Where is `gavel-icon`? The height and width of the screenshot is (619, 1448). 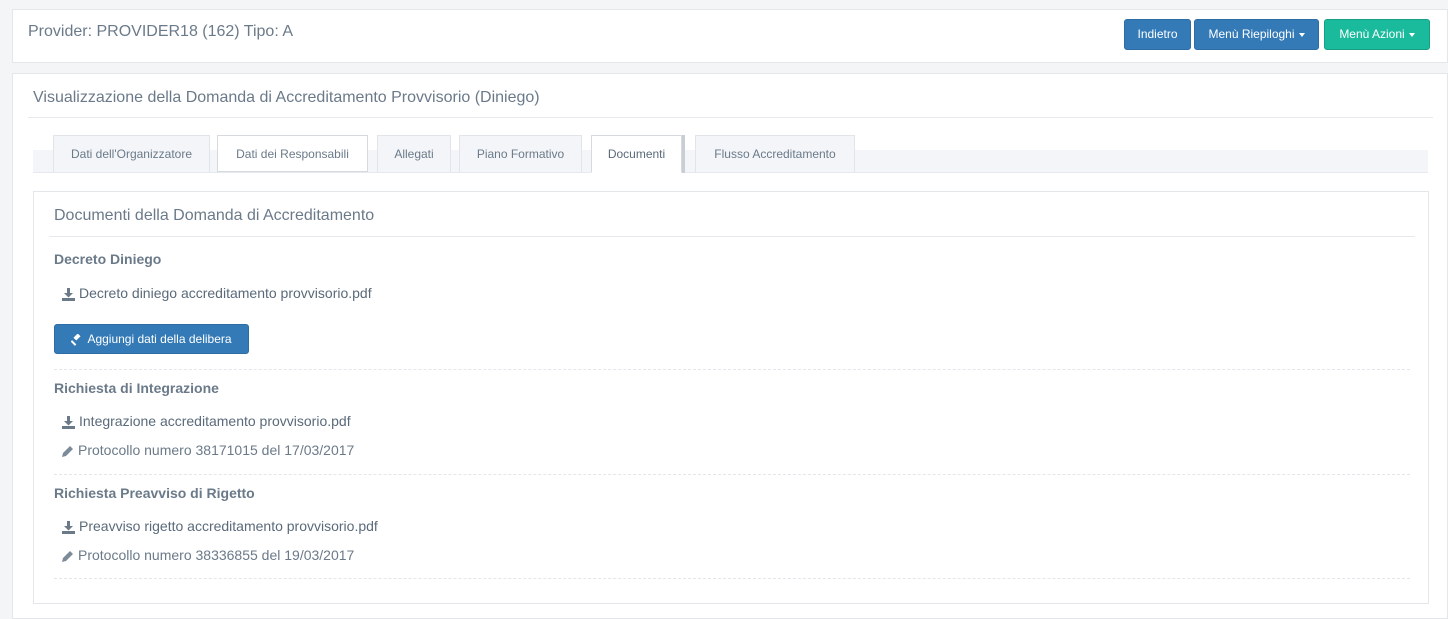 gavel-icon is located at coordinates (76, 339).